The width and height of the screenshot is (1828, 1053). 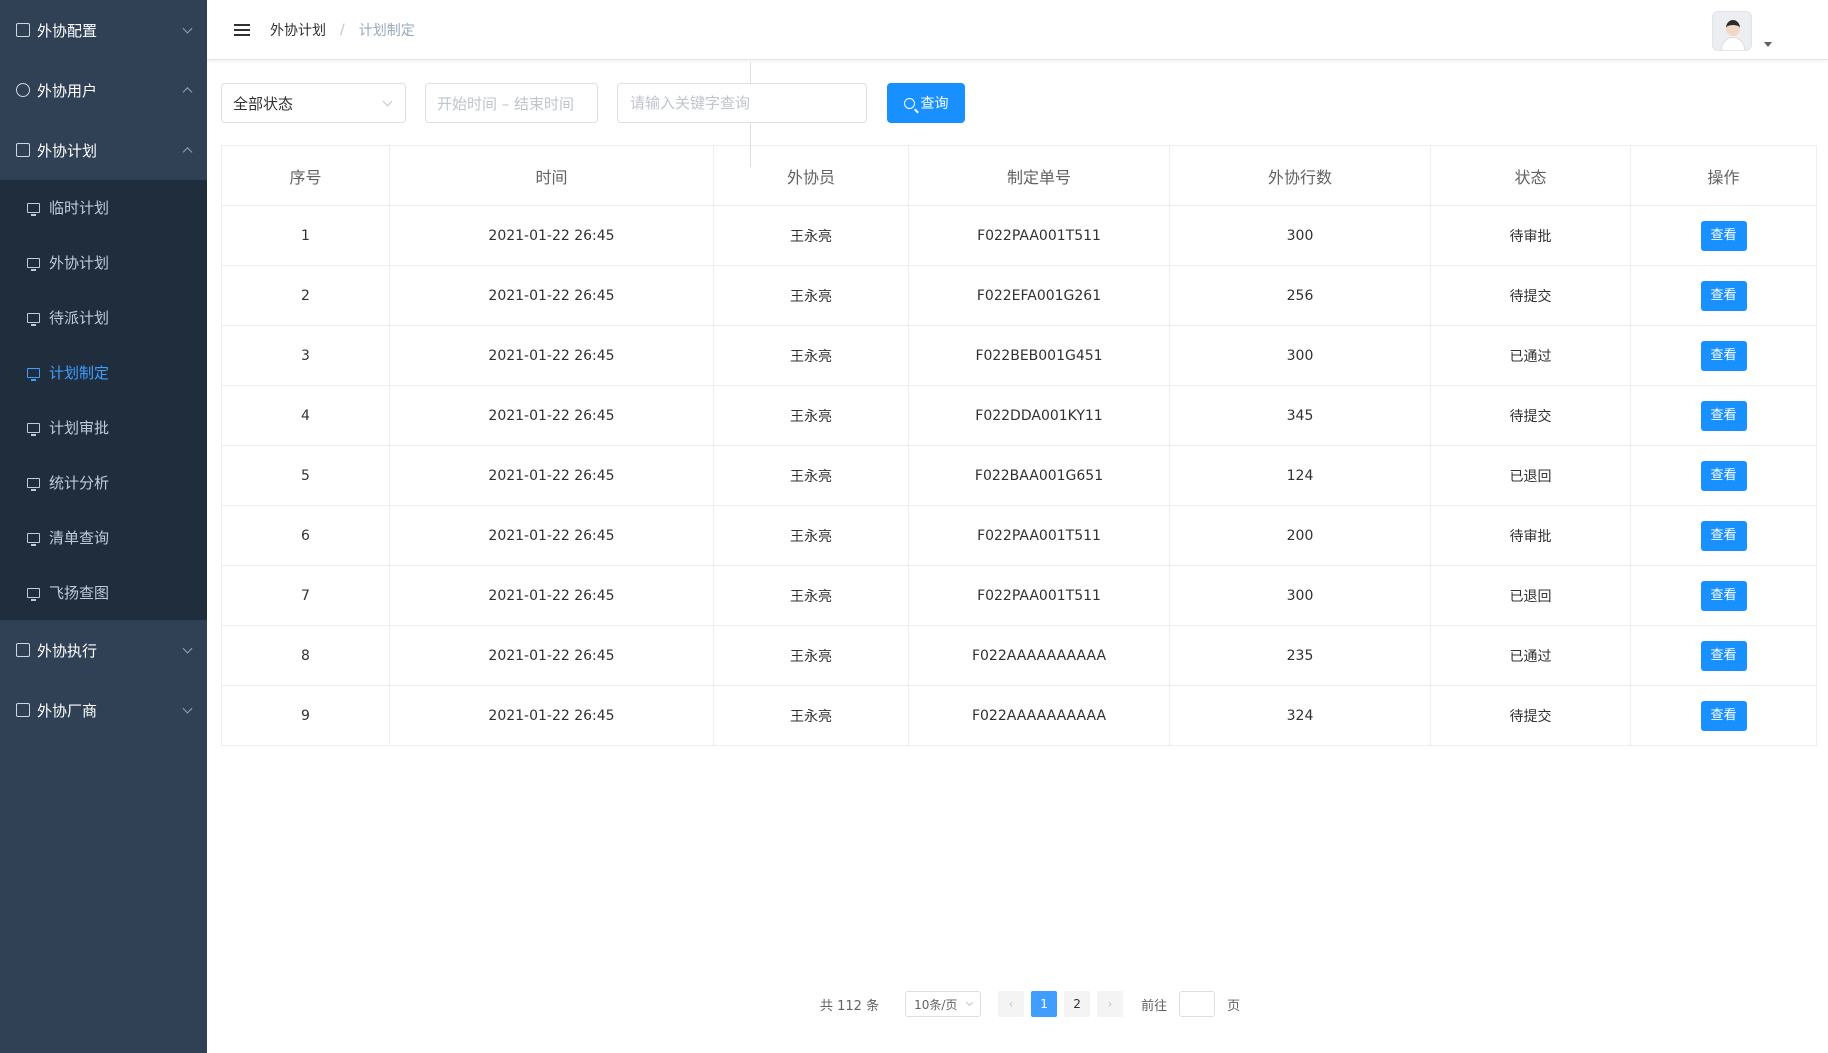 What do you see at coordinates (934, 104) in the screenshot?
I see `search-button-label: 查询` at bounding box center [934, 104].